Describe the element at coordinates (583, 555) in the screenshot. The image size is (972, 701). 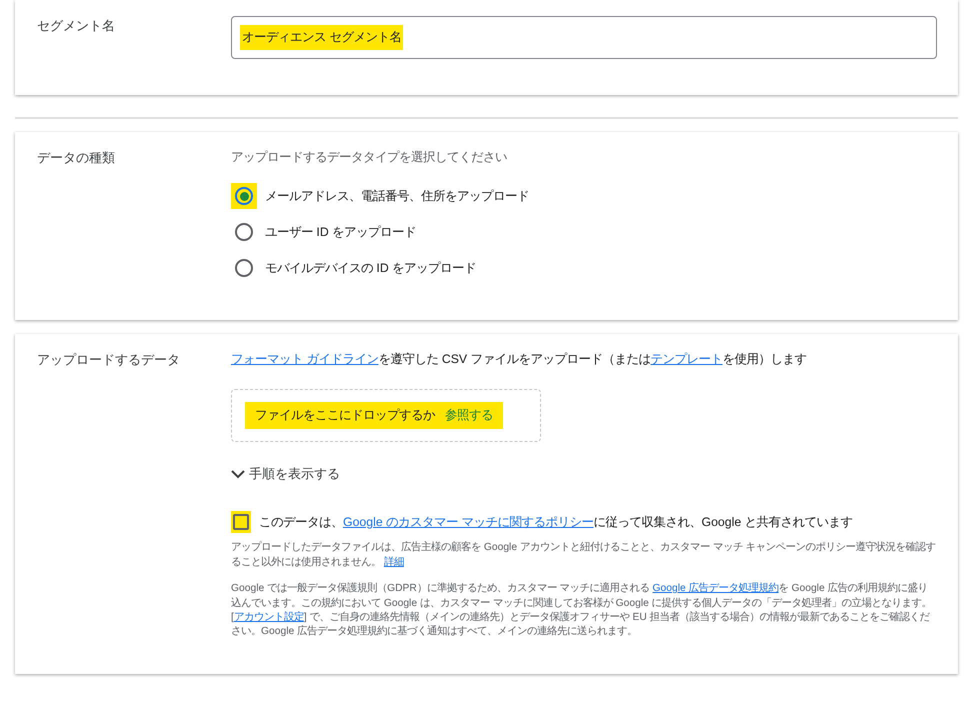
I see `note-text: アップロードしたデータファイルは、広告主様の顧客を Google アカウントと紐付けることと、カスタマー マッチ キャンペーンのポリシー遵守状況を確認すること以外には使用されません。 詳細` at that location.